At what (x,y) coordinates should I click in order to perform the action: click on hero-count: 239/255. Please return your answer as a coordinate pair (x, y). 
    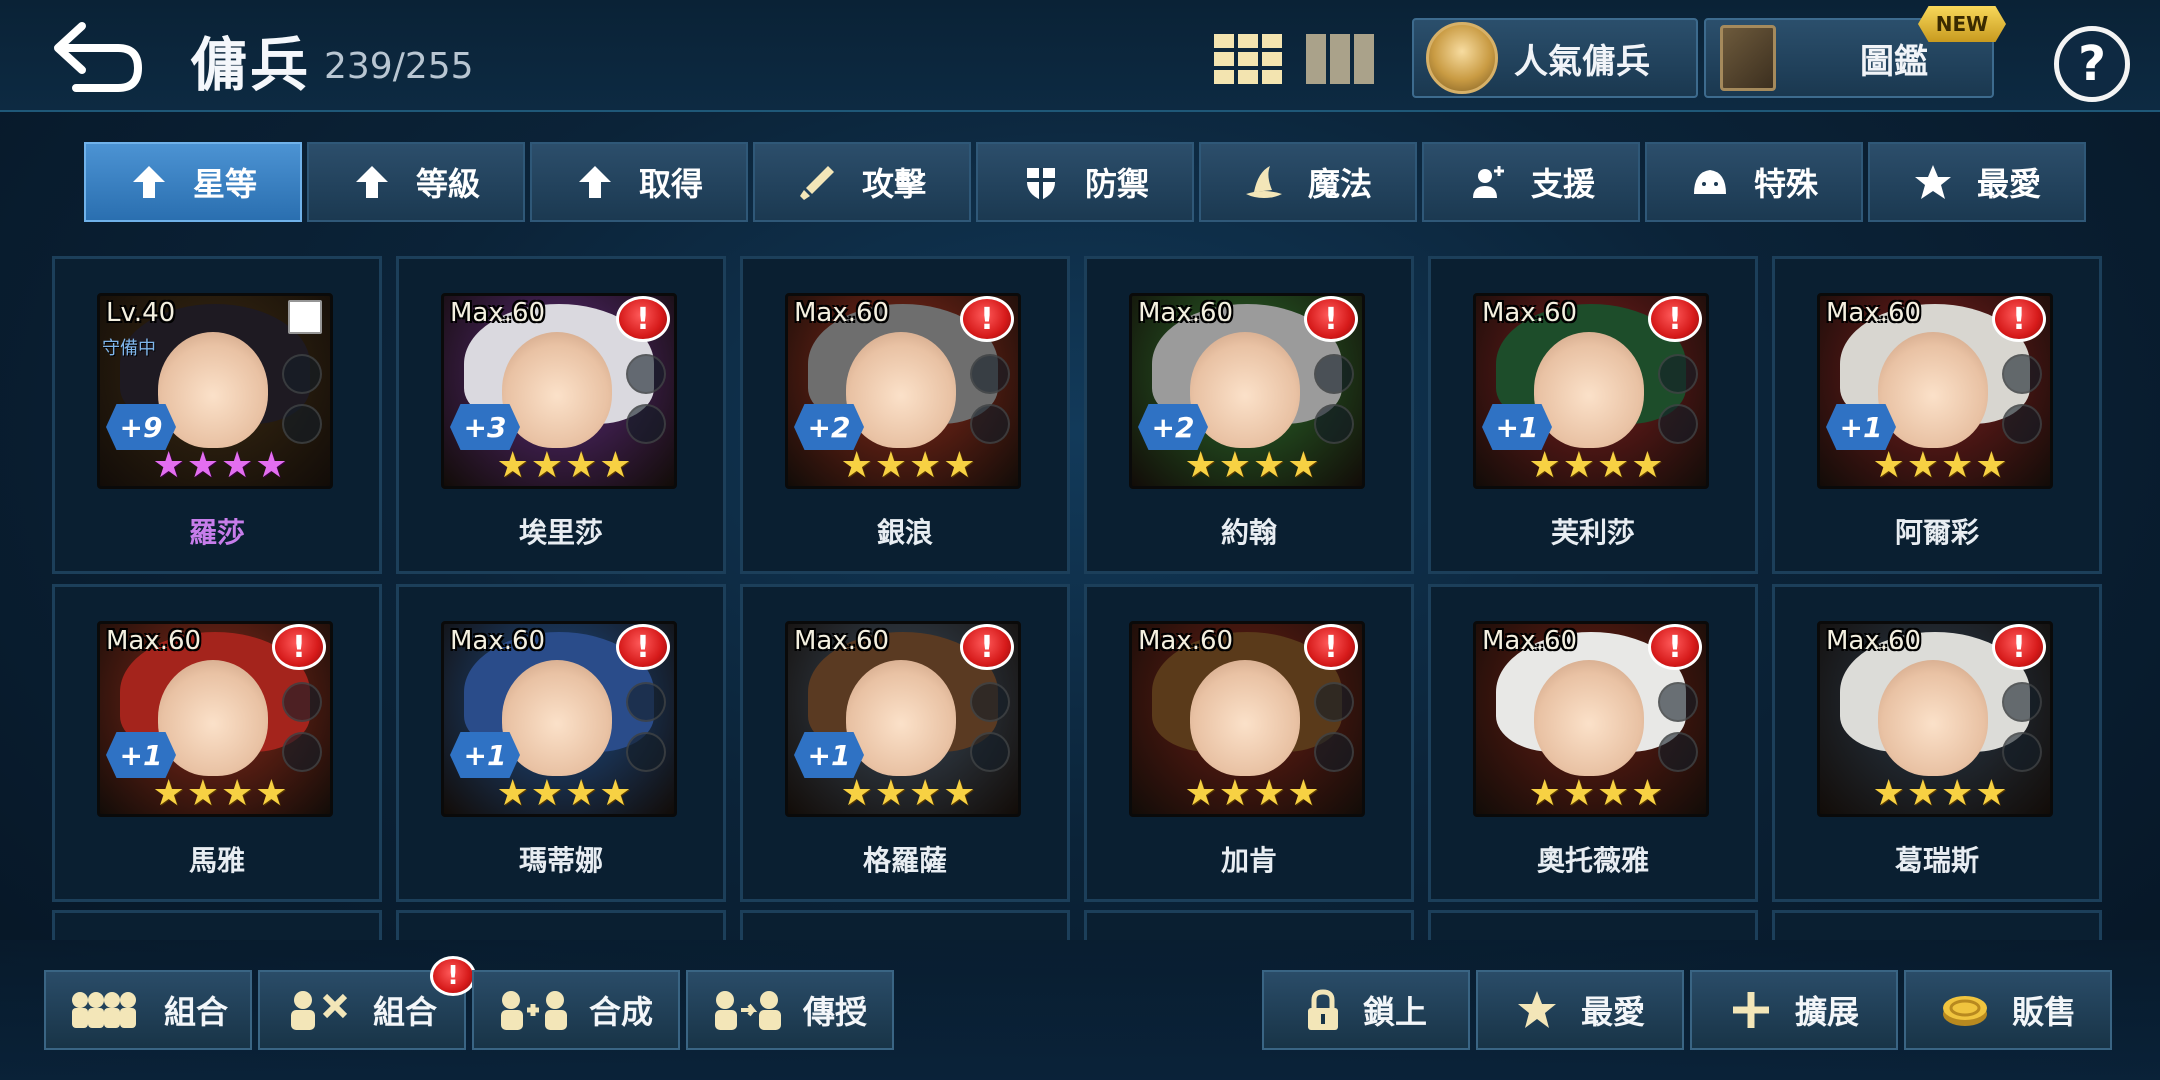
    Looking at the image, I should click on (399, 66).